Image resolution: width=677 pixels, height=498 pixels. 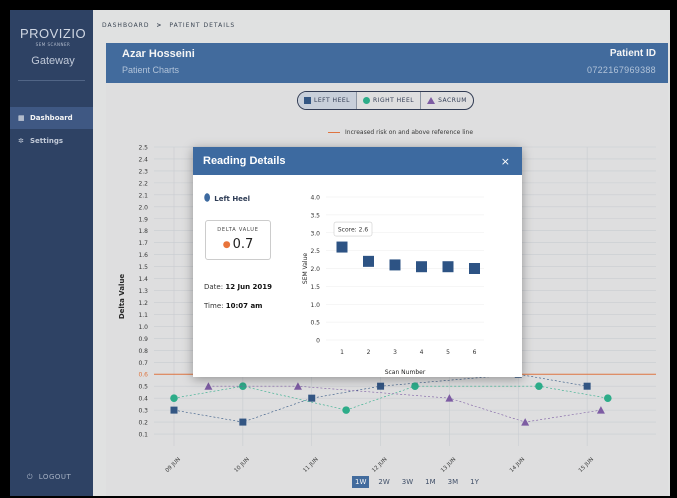 I want to click on delta-value-card: DELTA VALUE ● 0.7, so click(x=238, y=240).